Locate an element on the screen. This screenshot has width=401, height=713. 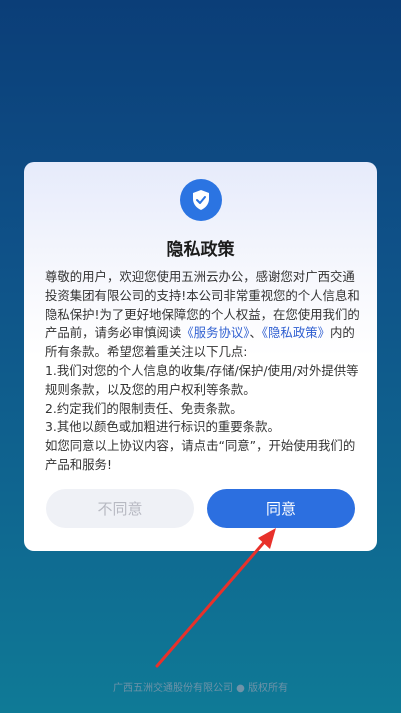
disagree-button: 不同意 is located at coordinates (120, 508).